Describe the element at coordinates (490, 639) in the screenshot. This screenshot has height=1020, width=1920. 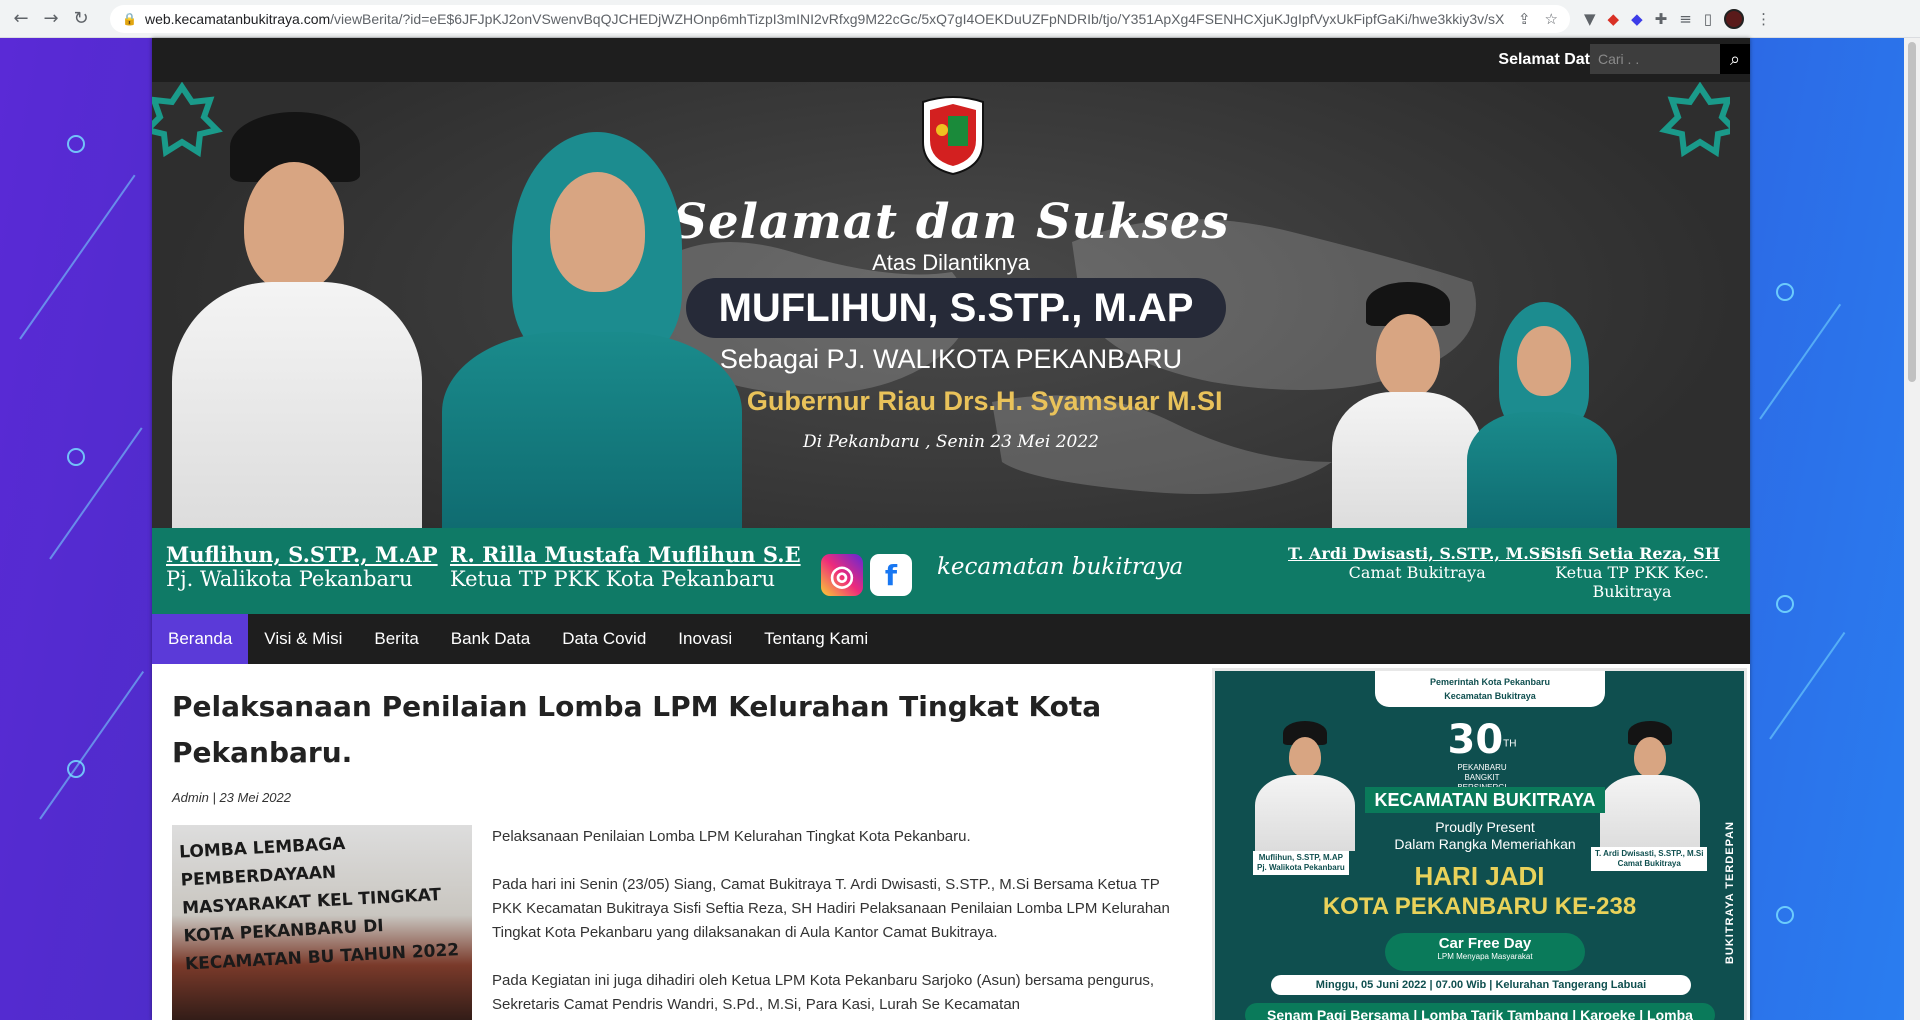
I see `nav-bank-data: Bank Data` at that location.